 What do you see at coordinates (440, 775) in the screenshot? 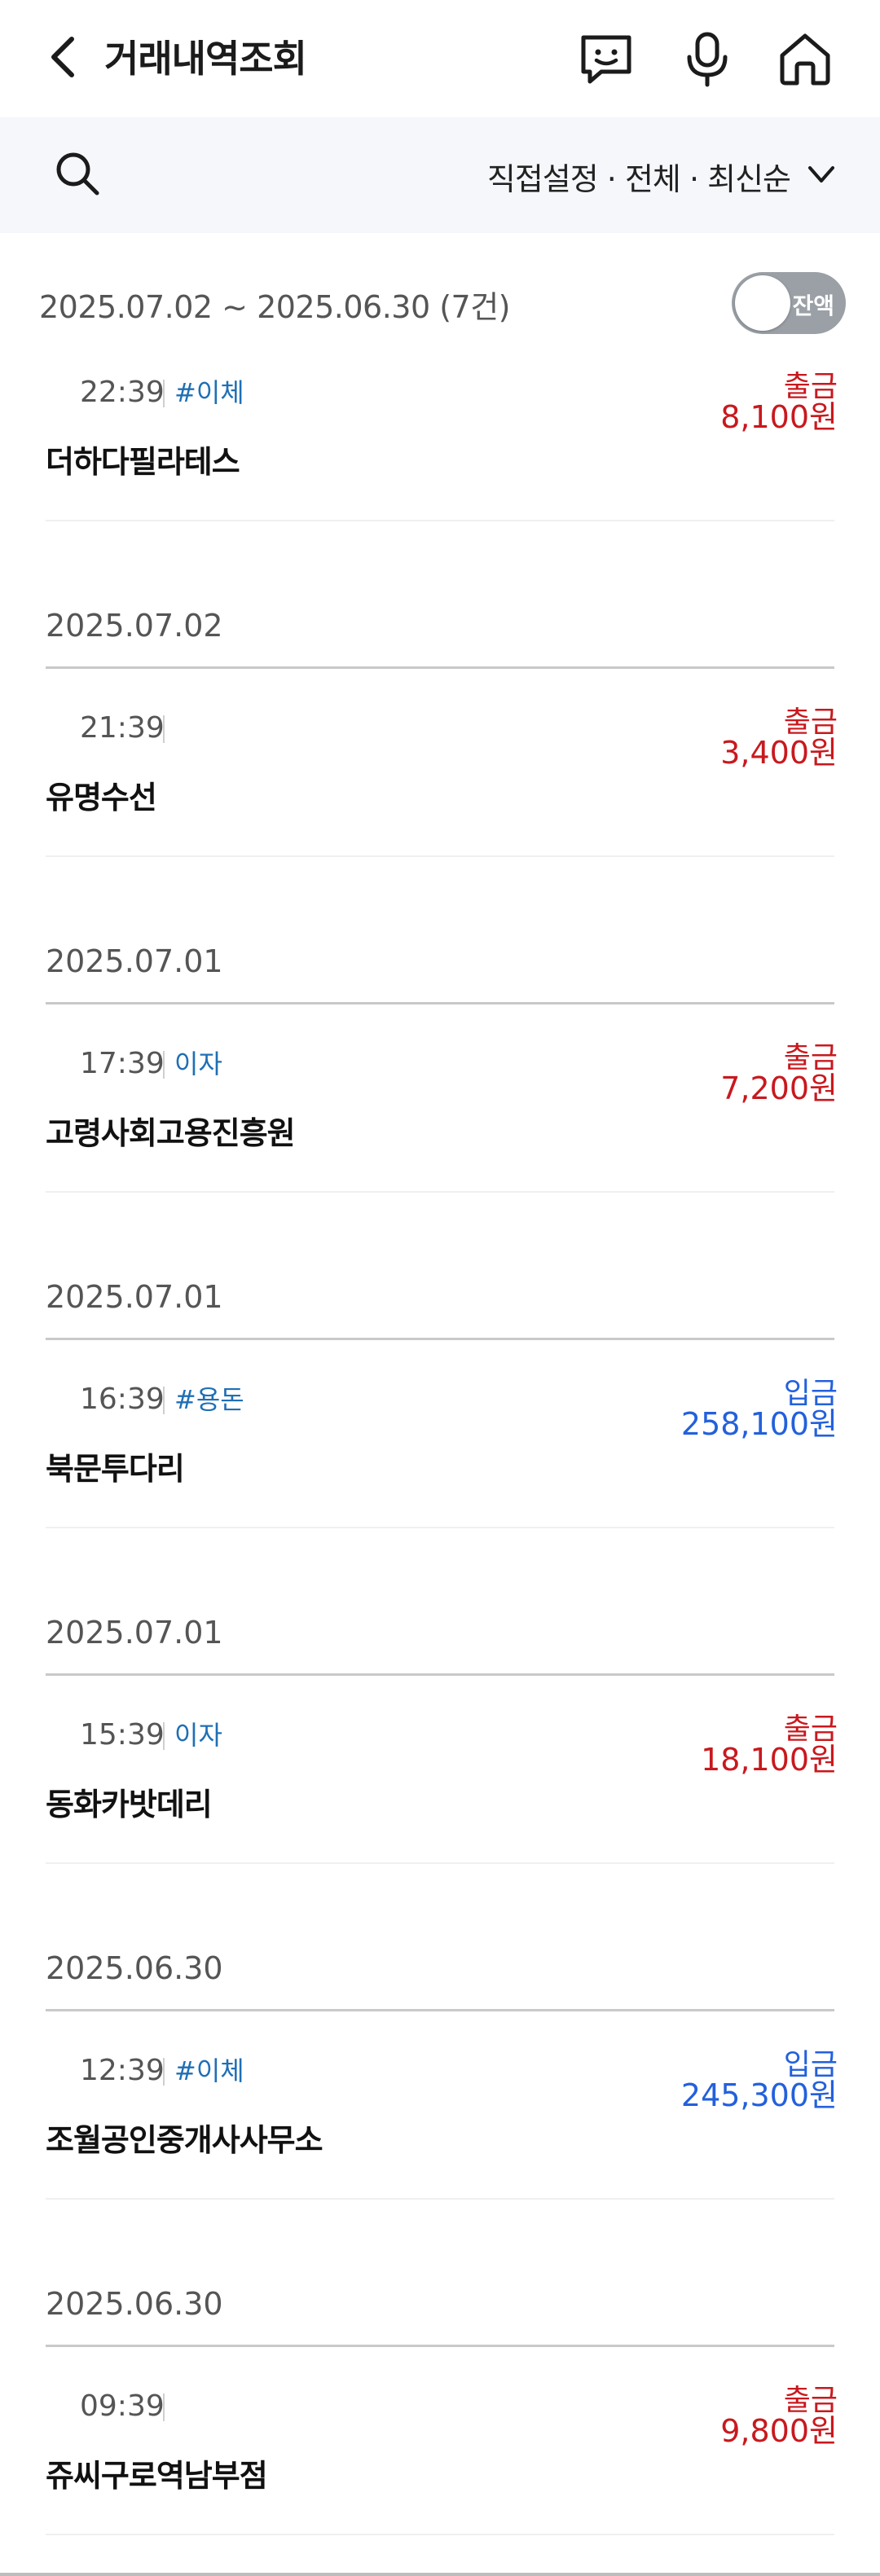
I see `transaction-item: 21:39 유명수선 출금 3,400원` at bounding box center [440, 775].